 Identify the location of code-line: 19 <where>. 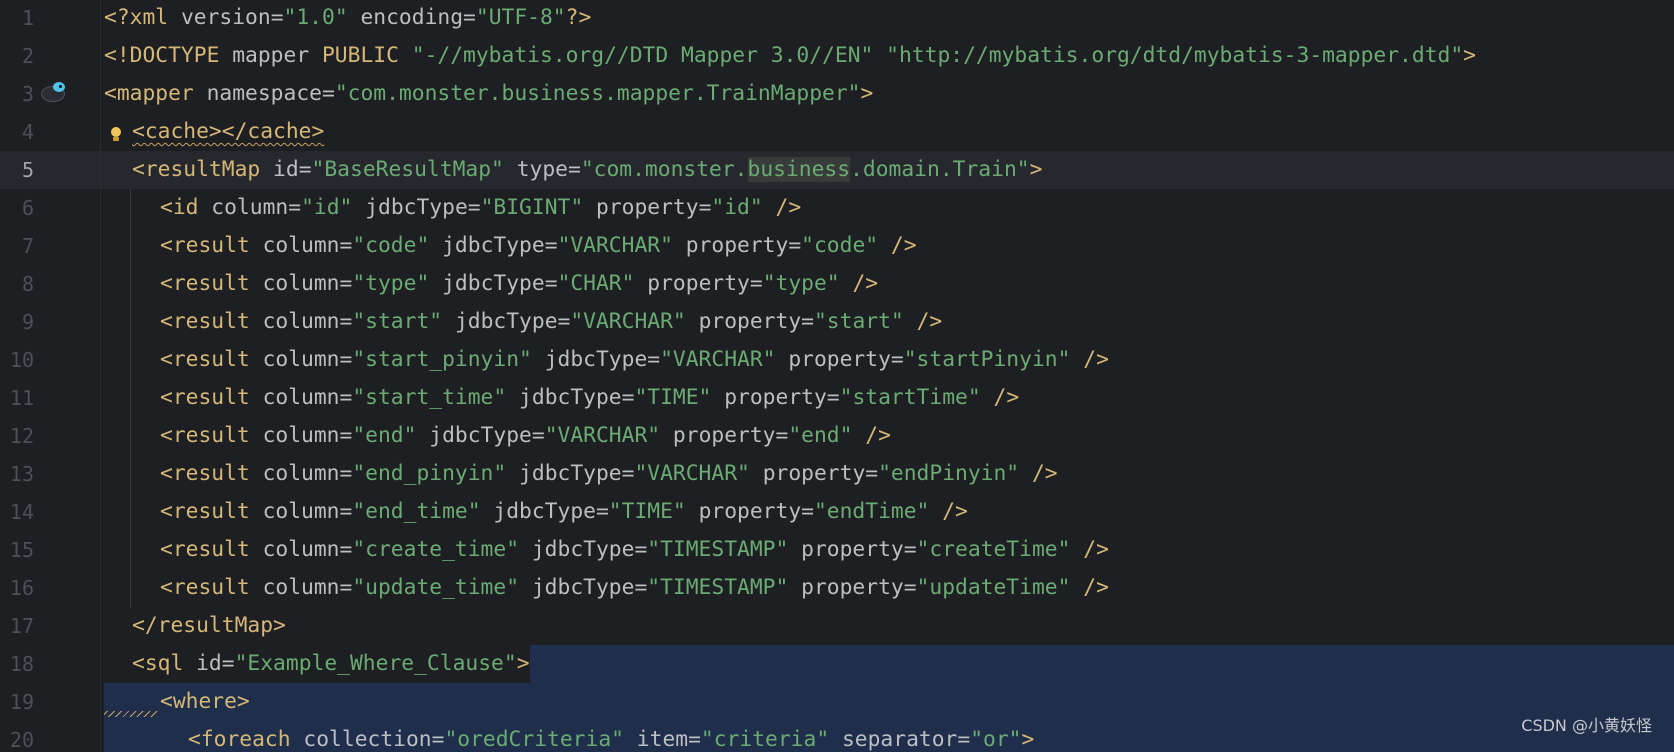
(837, 702).